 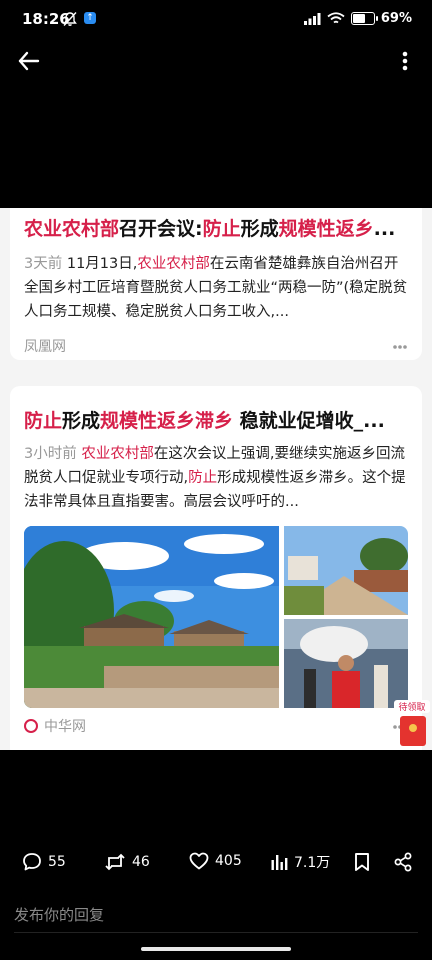 What do you see at coordinates (43, 264) in the screenshot?
I see `news-time: 3天前` at bounding box center [43, 264].